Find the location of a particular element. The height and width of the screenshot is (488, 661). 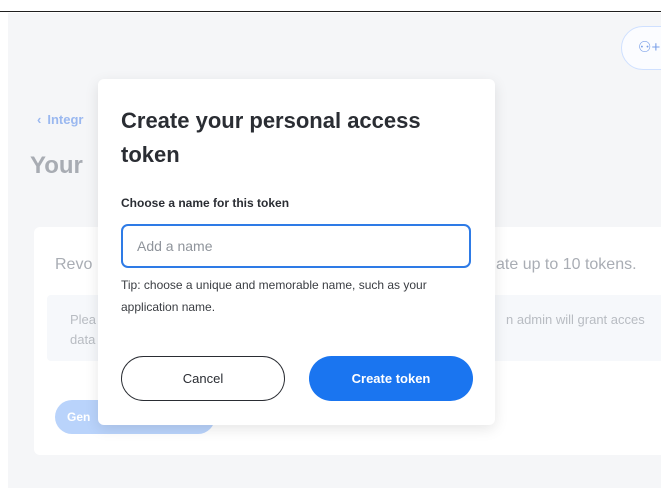

add-user-icon: ⚇+ is located at coordinates (649, 47).